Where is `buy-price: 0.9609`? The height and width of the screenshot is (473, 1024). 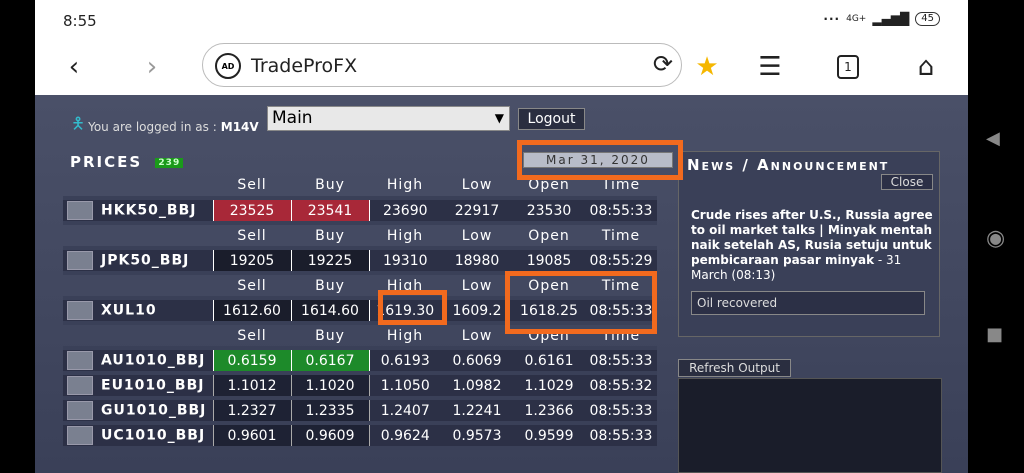 buy-price: 0.9609 is located at coordinates (330, 436).